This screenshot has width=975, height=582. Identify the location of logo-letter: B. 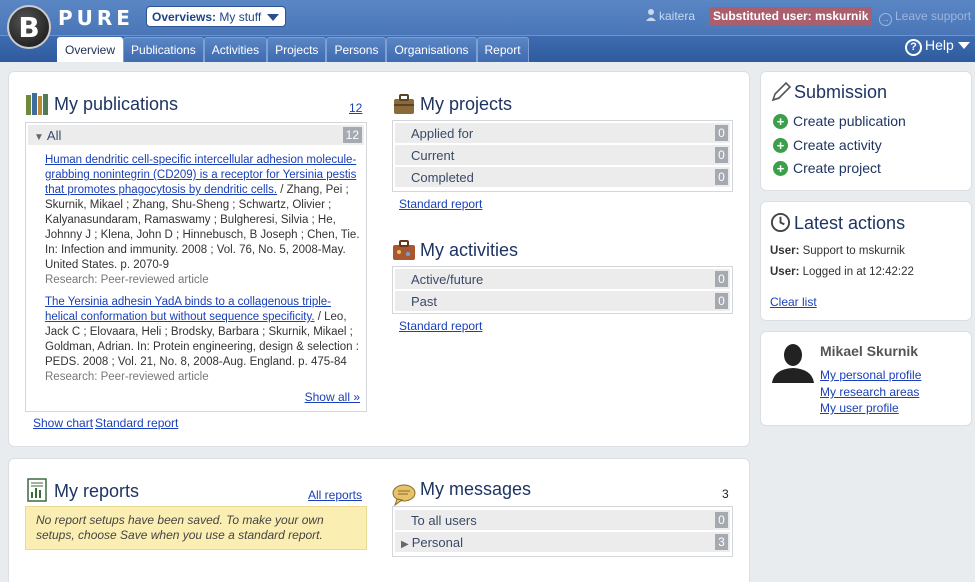
(29, 27).